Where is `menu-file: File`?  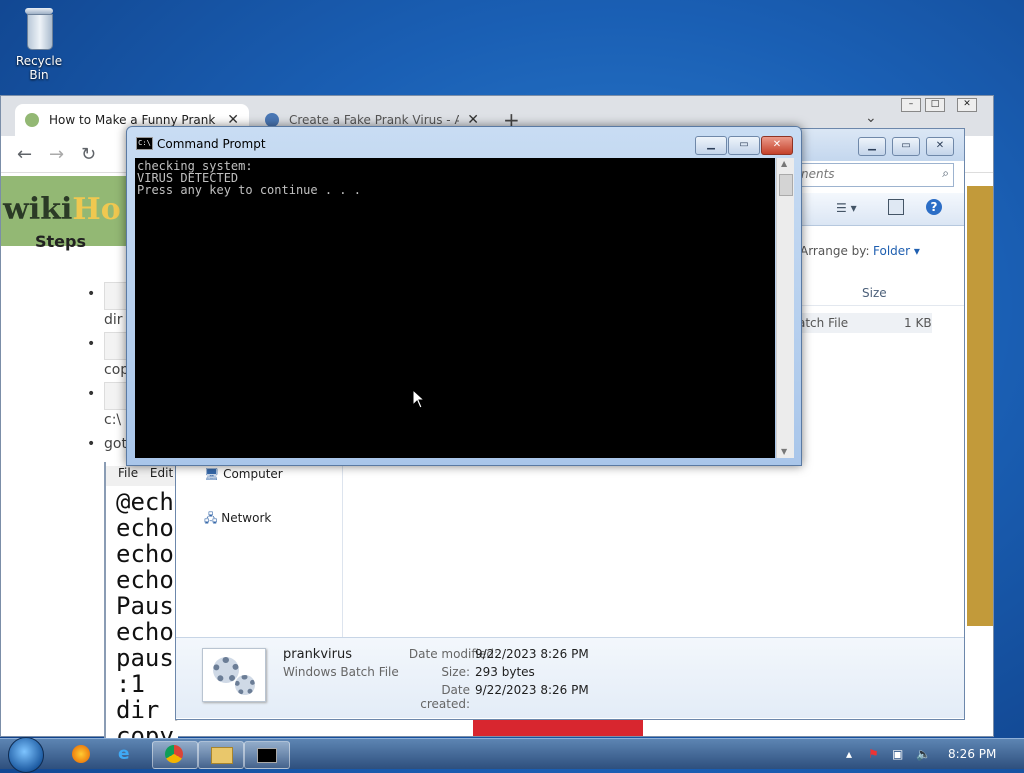
menu-file: File is located at coordinates (128, 473).